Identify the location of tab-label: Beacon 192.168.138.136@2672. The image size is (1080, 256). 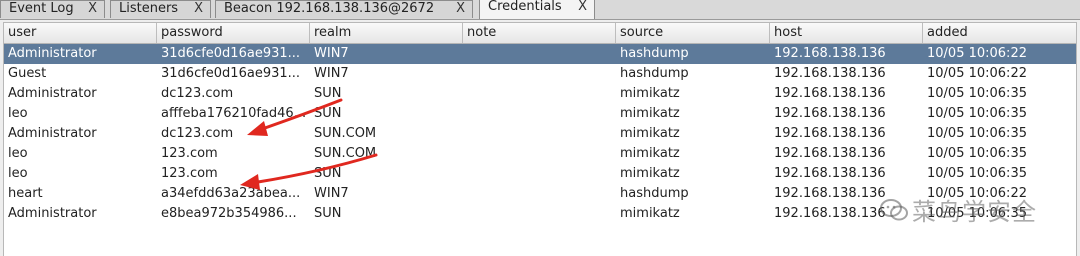
(329, 8).